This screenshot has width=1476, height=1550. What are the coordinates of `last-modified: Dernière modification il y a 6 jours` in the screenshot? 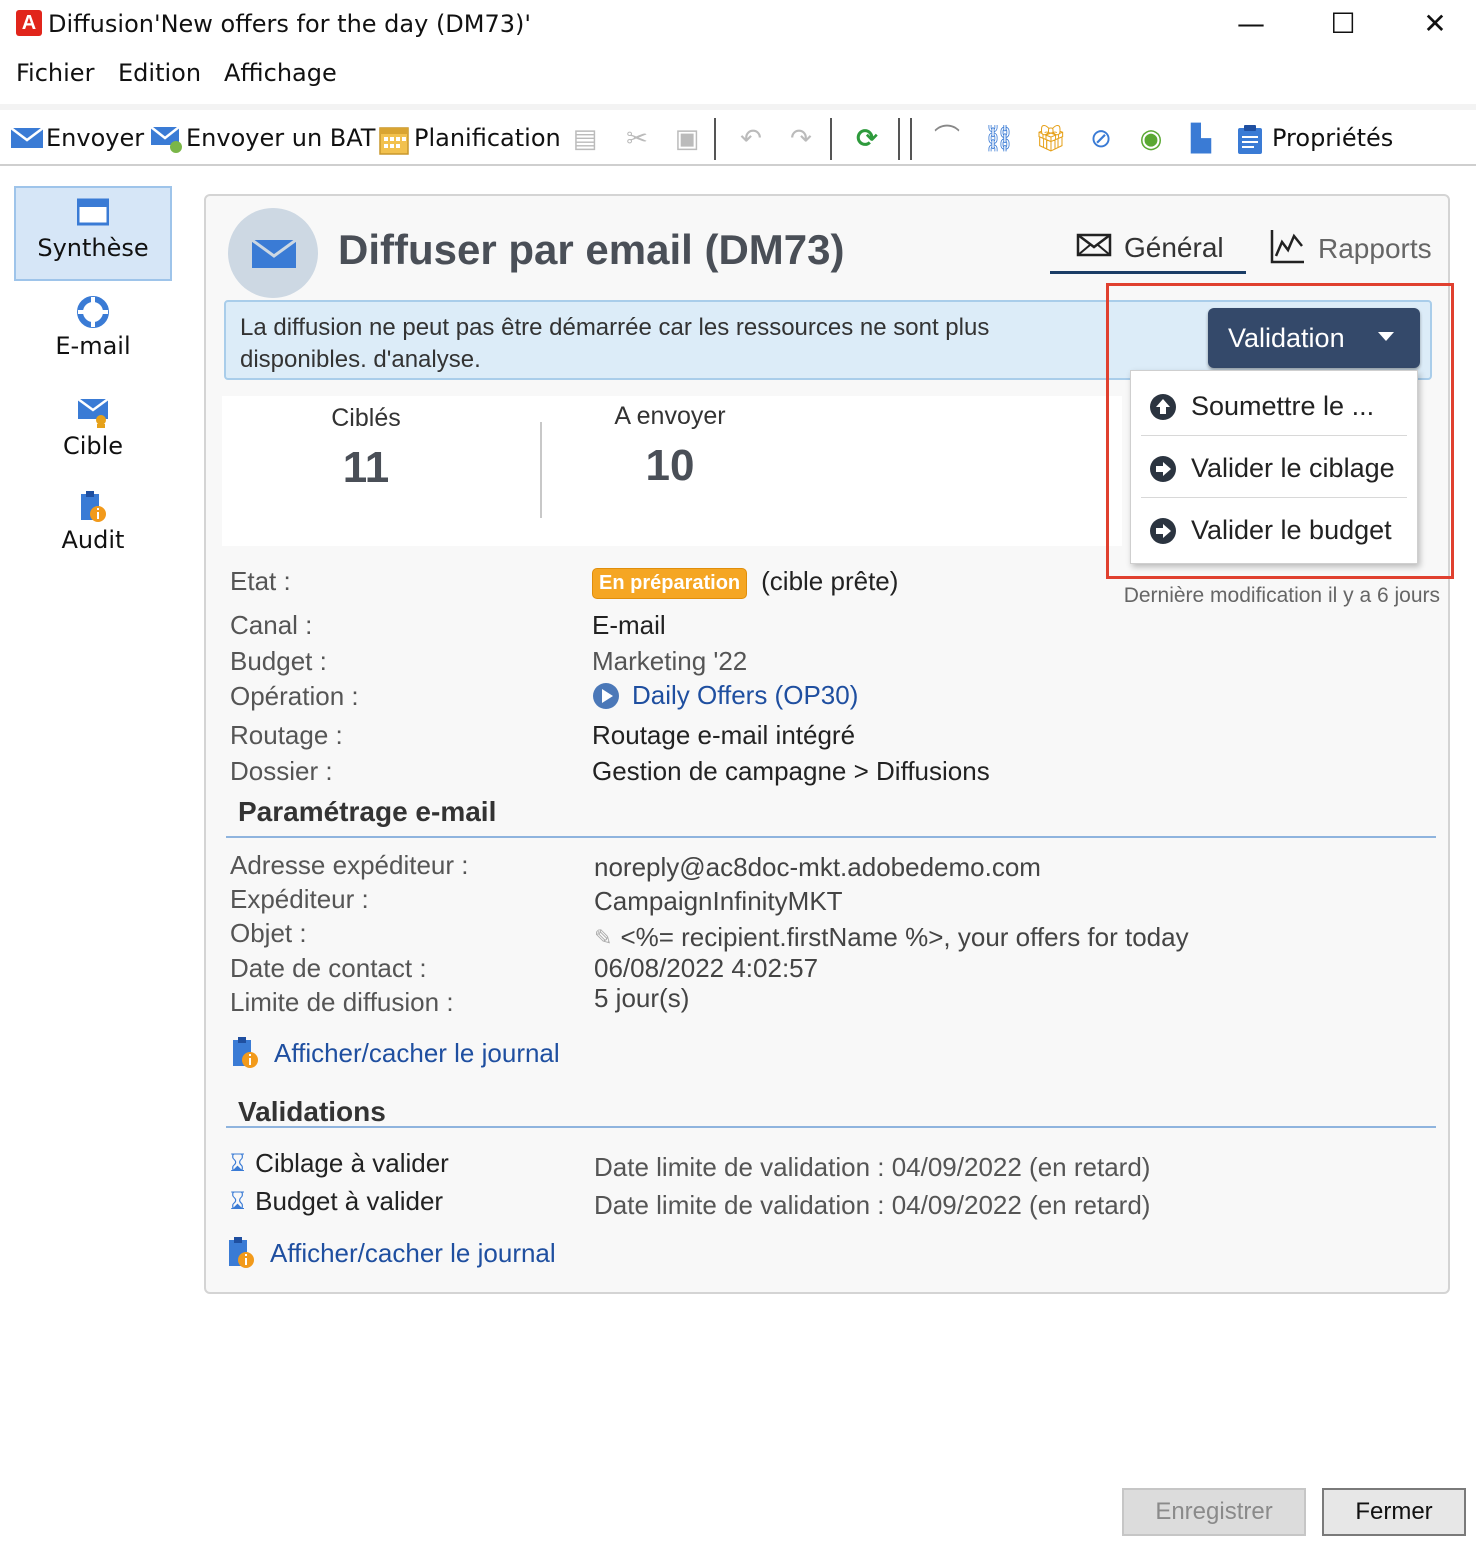 It's located at (1281, 595).